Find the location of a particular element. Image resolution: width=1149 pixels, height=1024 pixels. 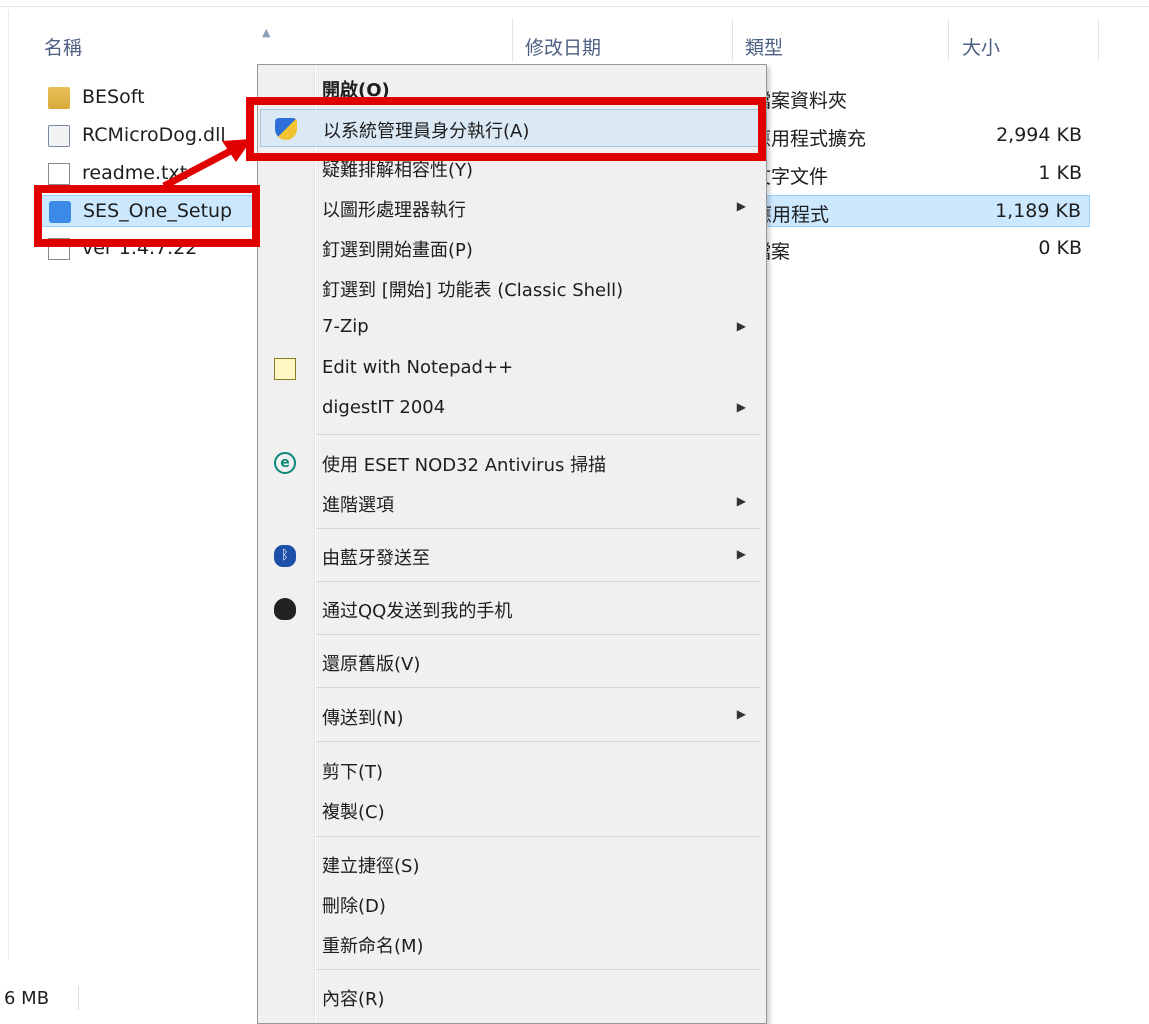

annotation-arrow is located at coordinates (207, 164).